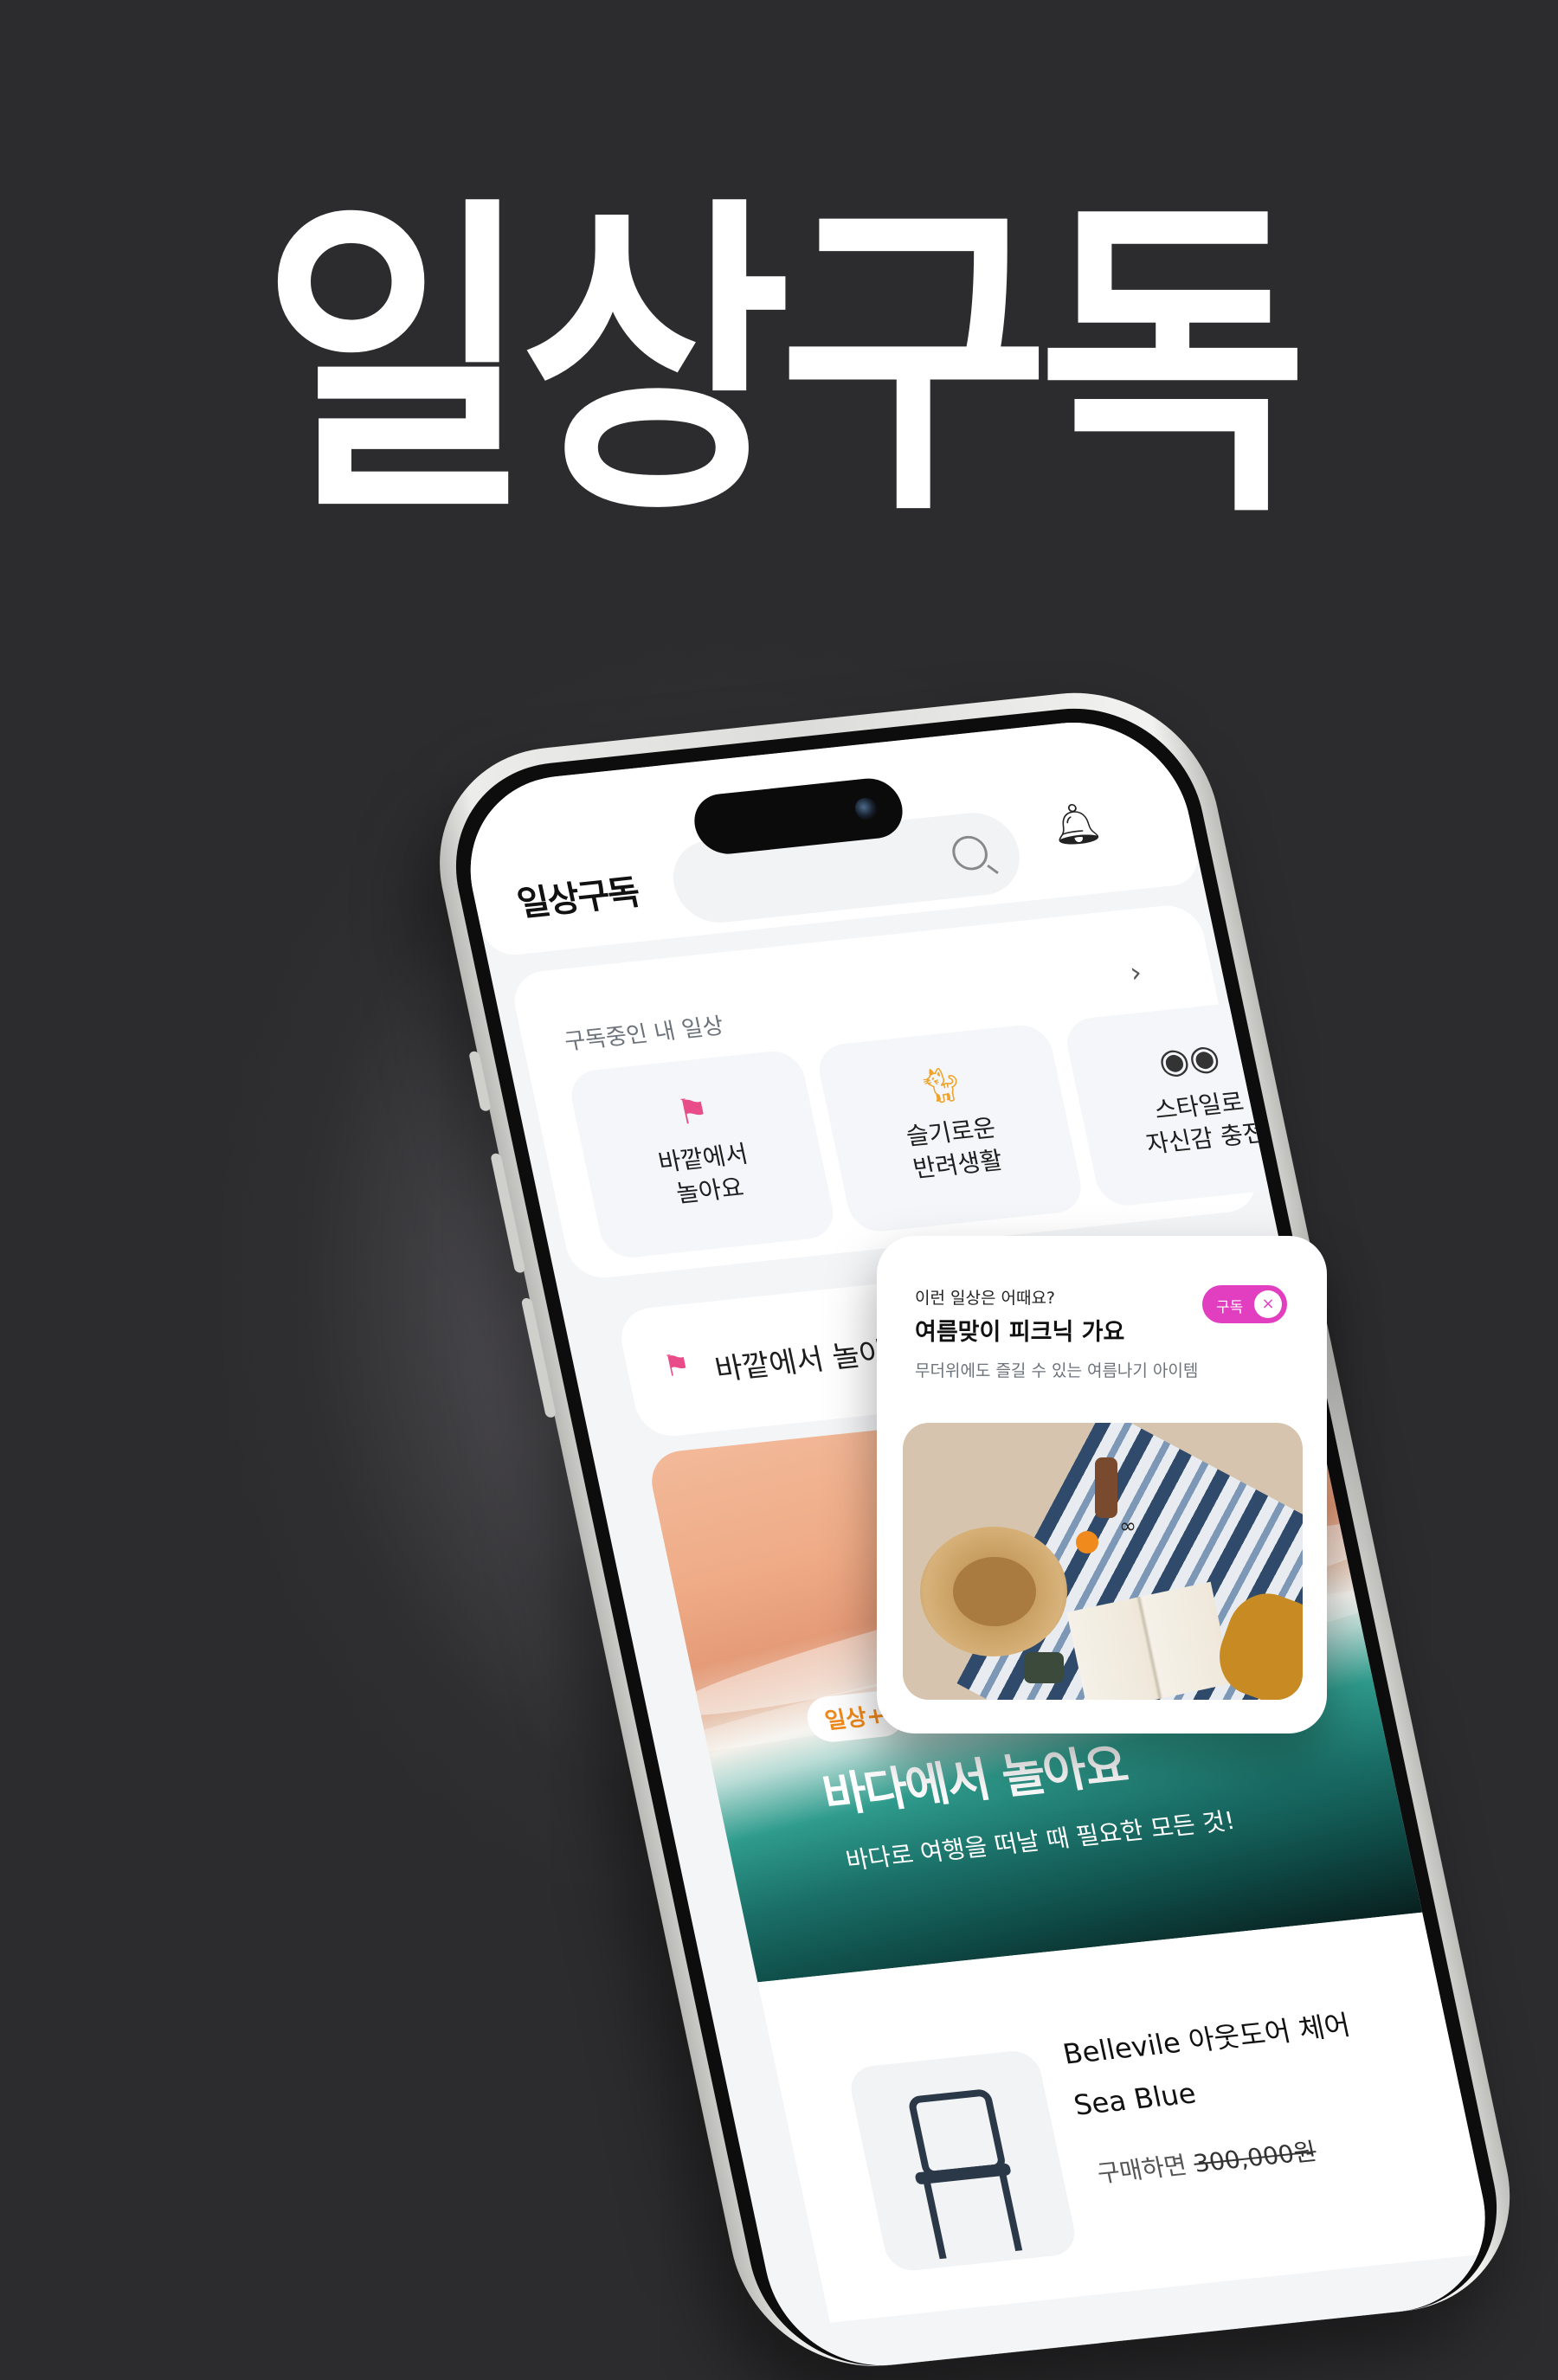 The image size is (1558, 2380). I want to click on subscription-title: 구독중인 내 일상, so click(644, 1034).